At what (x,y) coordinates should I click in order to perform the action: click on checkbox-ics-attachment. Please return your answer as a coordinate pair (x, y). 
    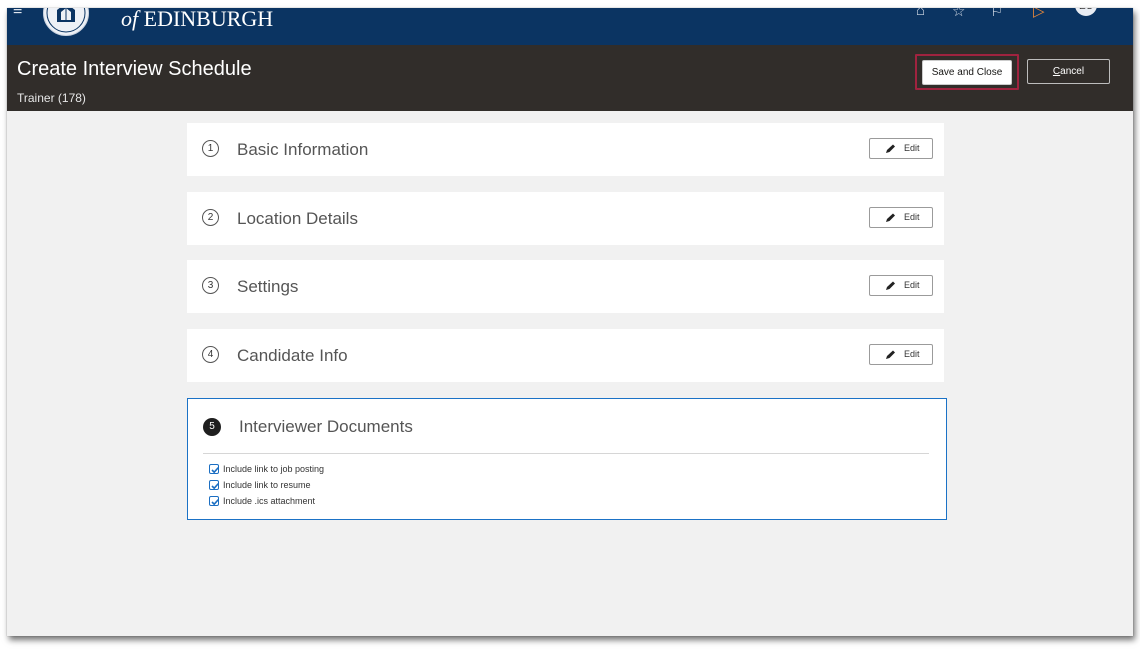
    Looking at the image, I should click on (214, 501).